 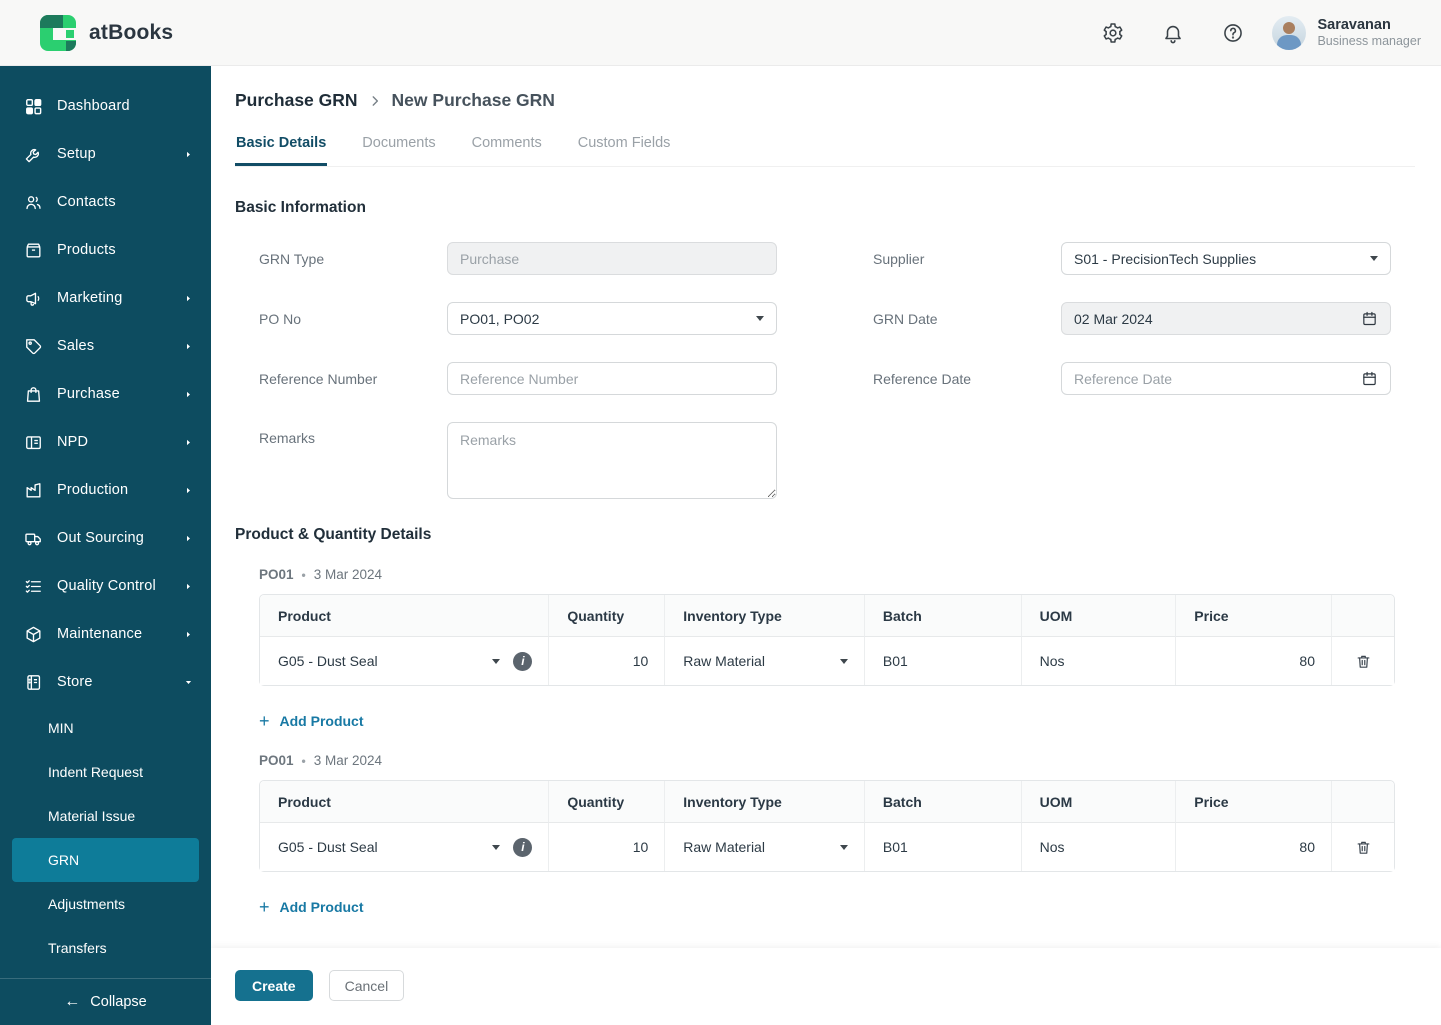 I want to click on tab-documents: Documents, so click(x=398, y=148).